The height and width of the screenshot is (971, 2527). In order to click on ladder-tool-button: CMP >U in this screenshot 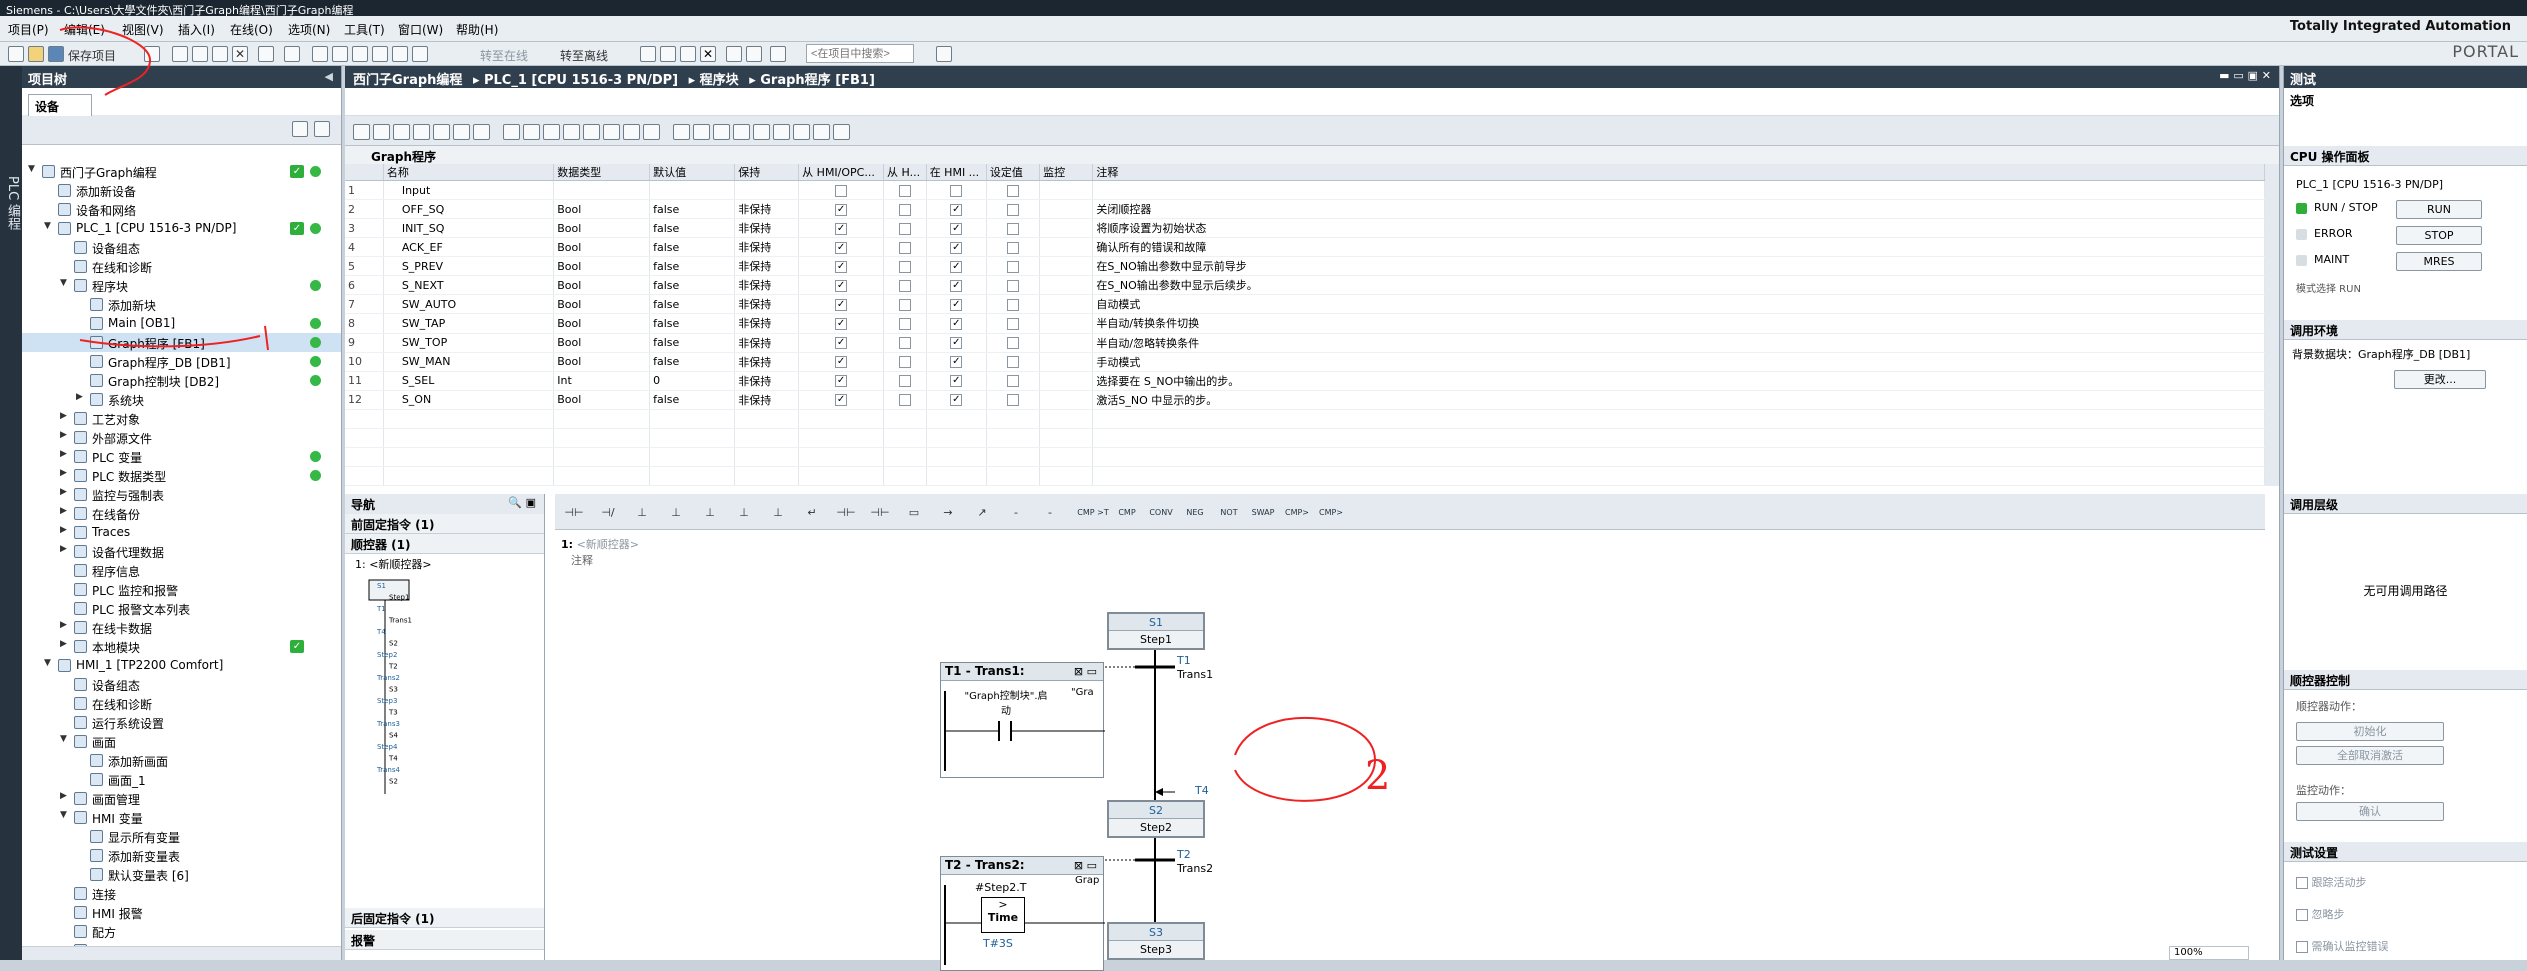, I will do `click(1127, 520)`.